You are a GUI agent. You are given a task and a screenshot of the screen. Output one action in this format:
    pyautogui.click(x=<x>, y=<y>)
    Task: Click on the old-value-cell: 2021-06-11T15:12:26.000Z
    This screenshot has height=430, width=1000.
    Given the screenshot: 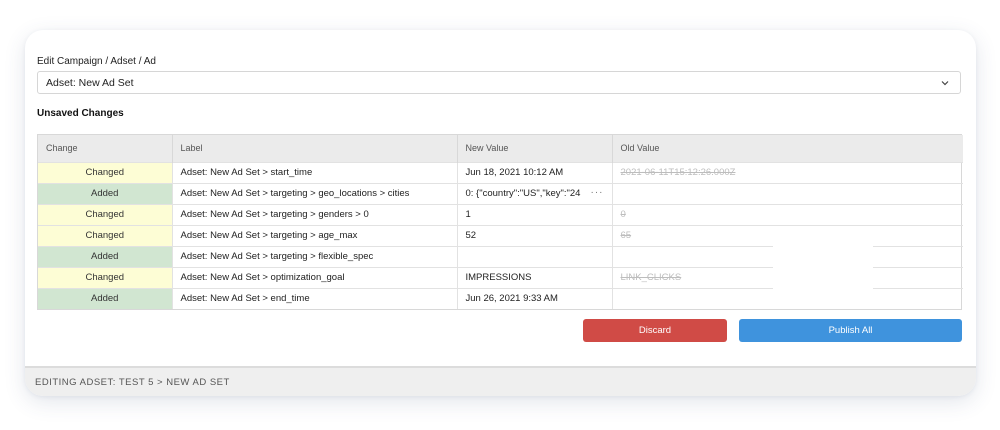 What is the action you would take?
    pyautogui.click(x=787, y=172)
    